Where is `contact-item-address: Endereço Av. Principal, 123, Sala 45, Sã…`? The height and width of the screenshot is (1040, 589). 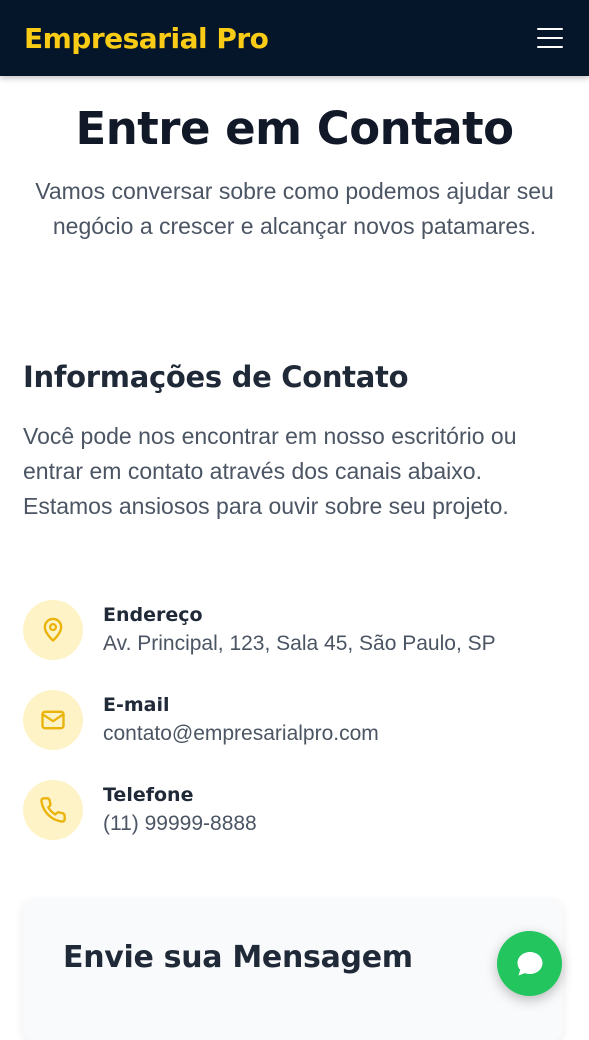 contact-item-address: Endereço Av. Principal, 123, Sala 45, Sã… is located at coordinates (293, 630).